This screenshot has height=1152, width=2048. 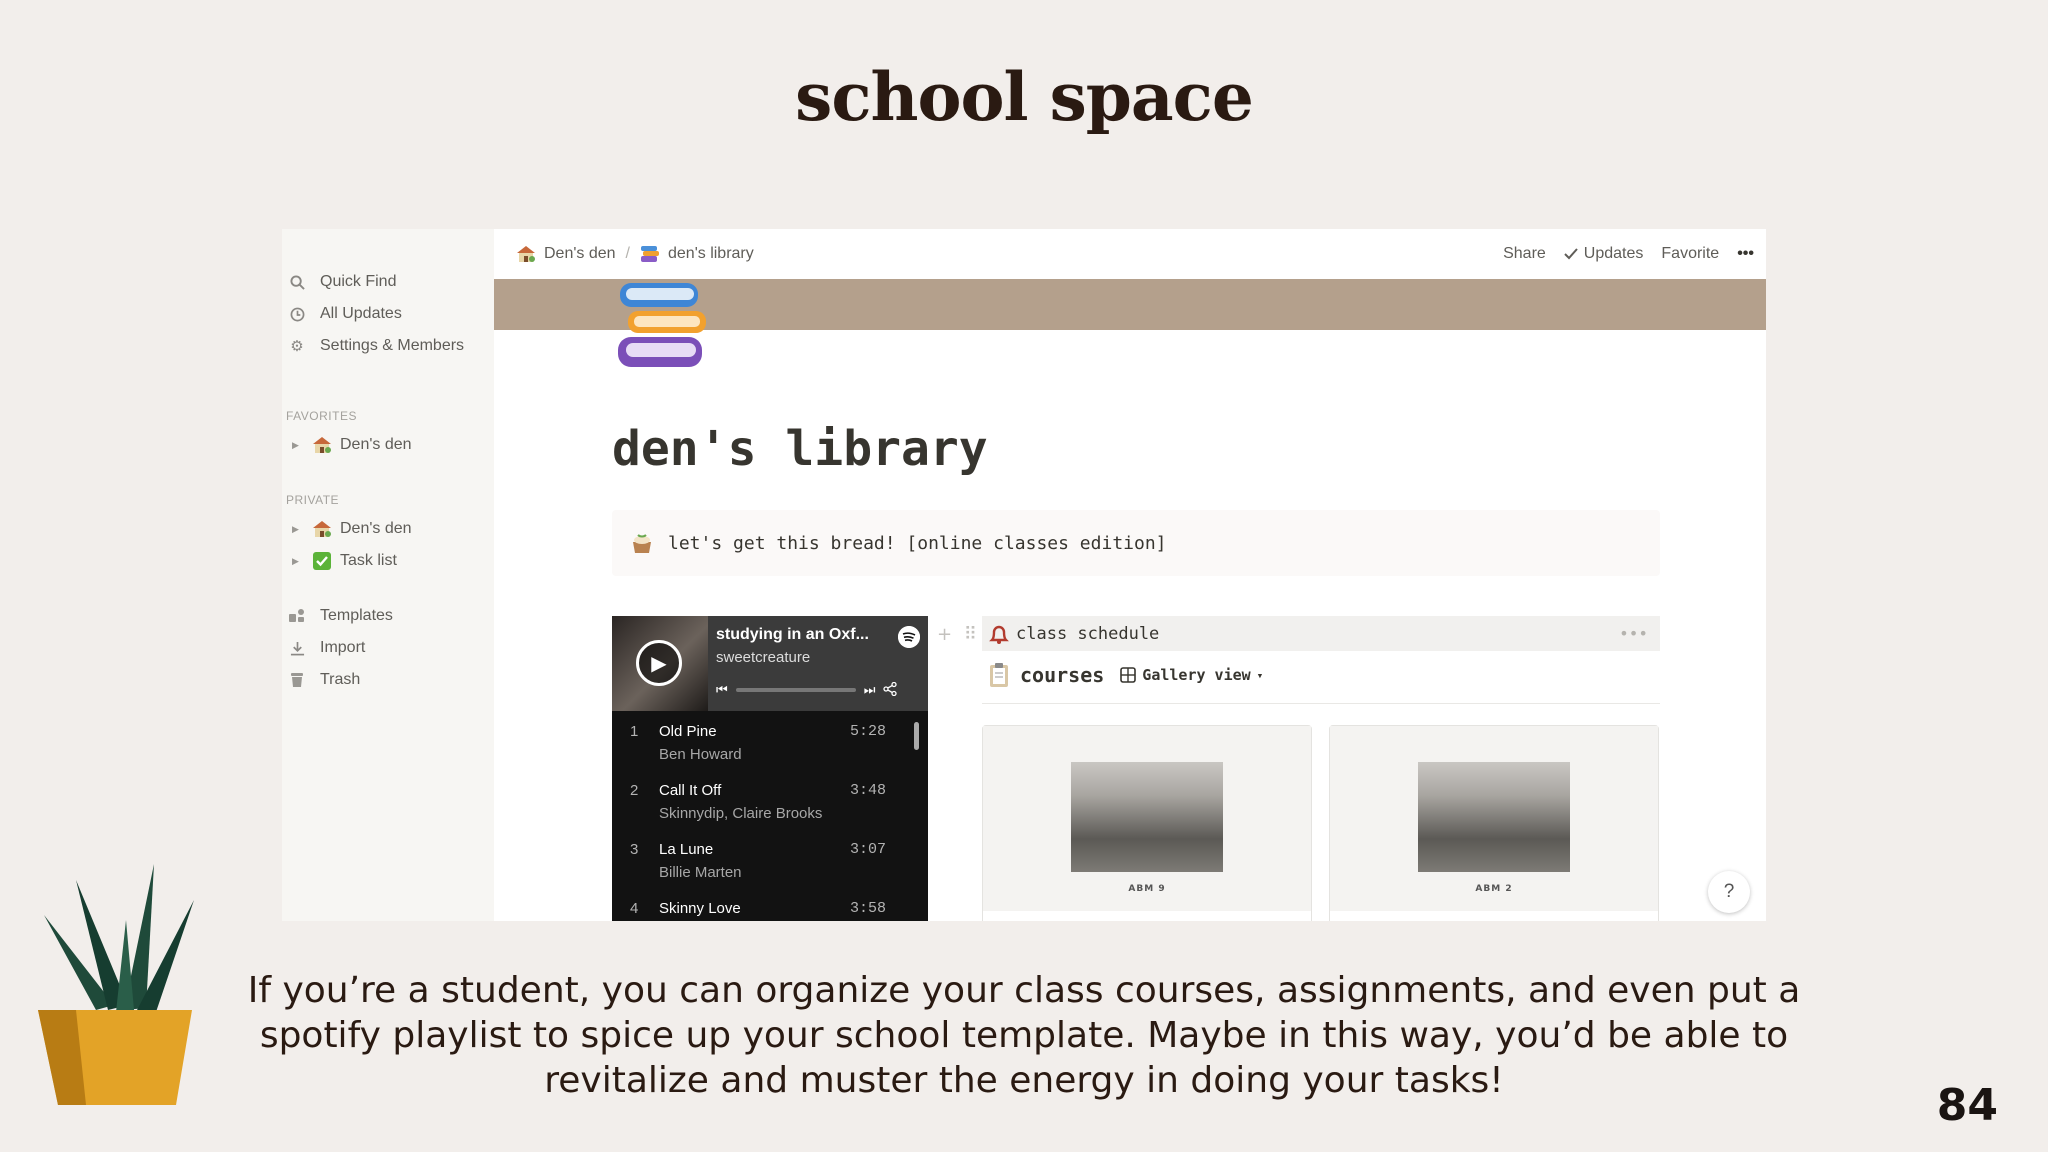 I want to click on track-title: La Lune, so click(x=686, y=849).